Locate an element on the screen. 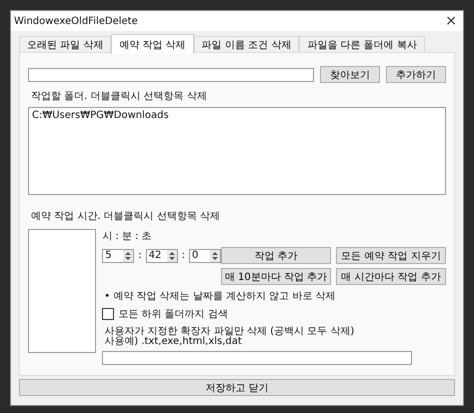 The image size is (474, 413). browse-button: 찾아보기 is located at coordinates (350, 74).